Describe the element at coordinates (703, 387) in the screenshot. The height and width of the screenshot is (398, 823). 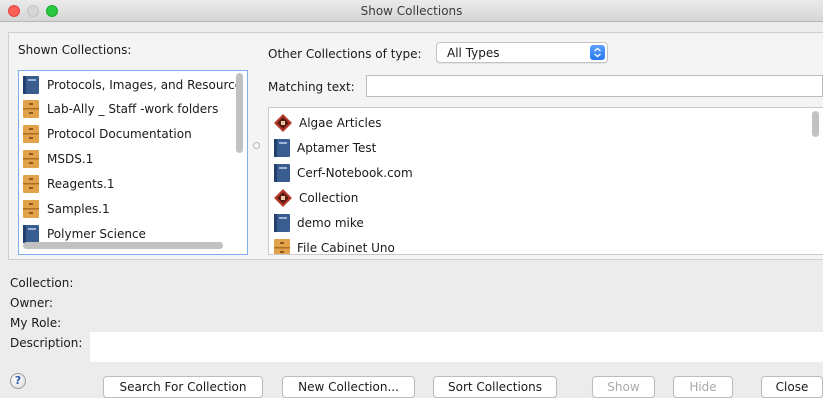
I see `hide-button: Hide` at that location.